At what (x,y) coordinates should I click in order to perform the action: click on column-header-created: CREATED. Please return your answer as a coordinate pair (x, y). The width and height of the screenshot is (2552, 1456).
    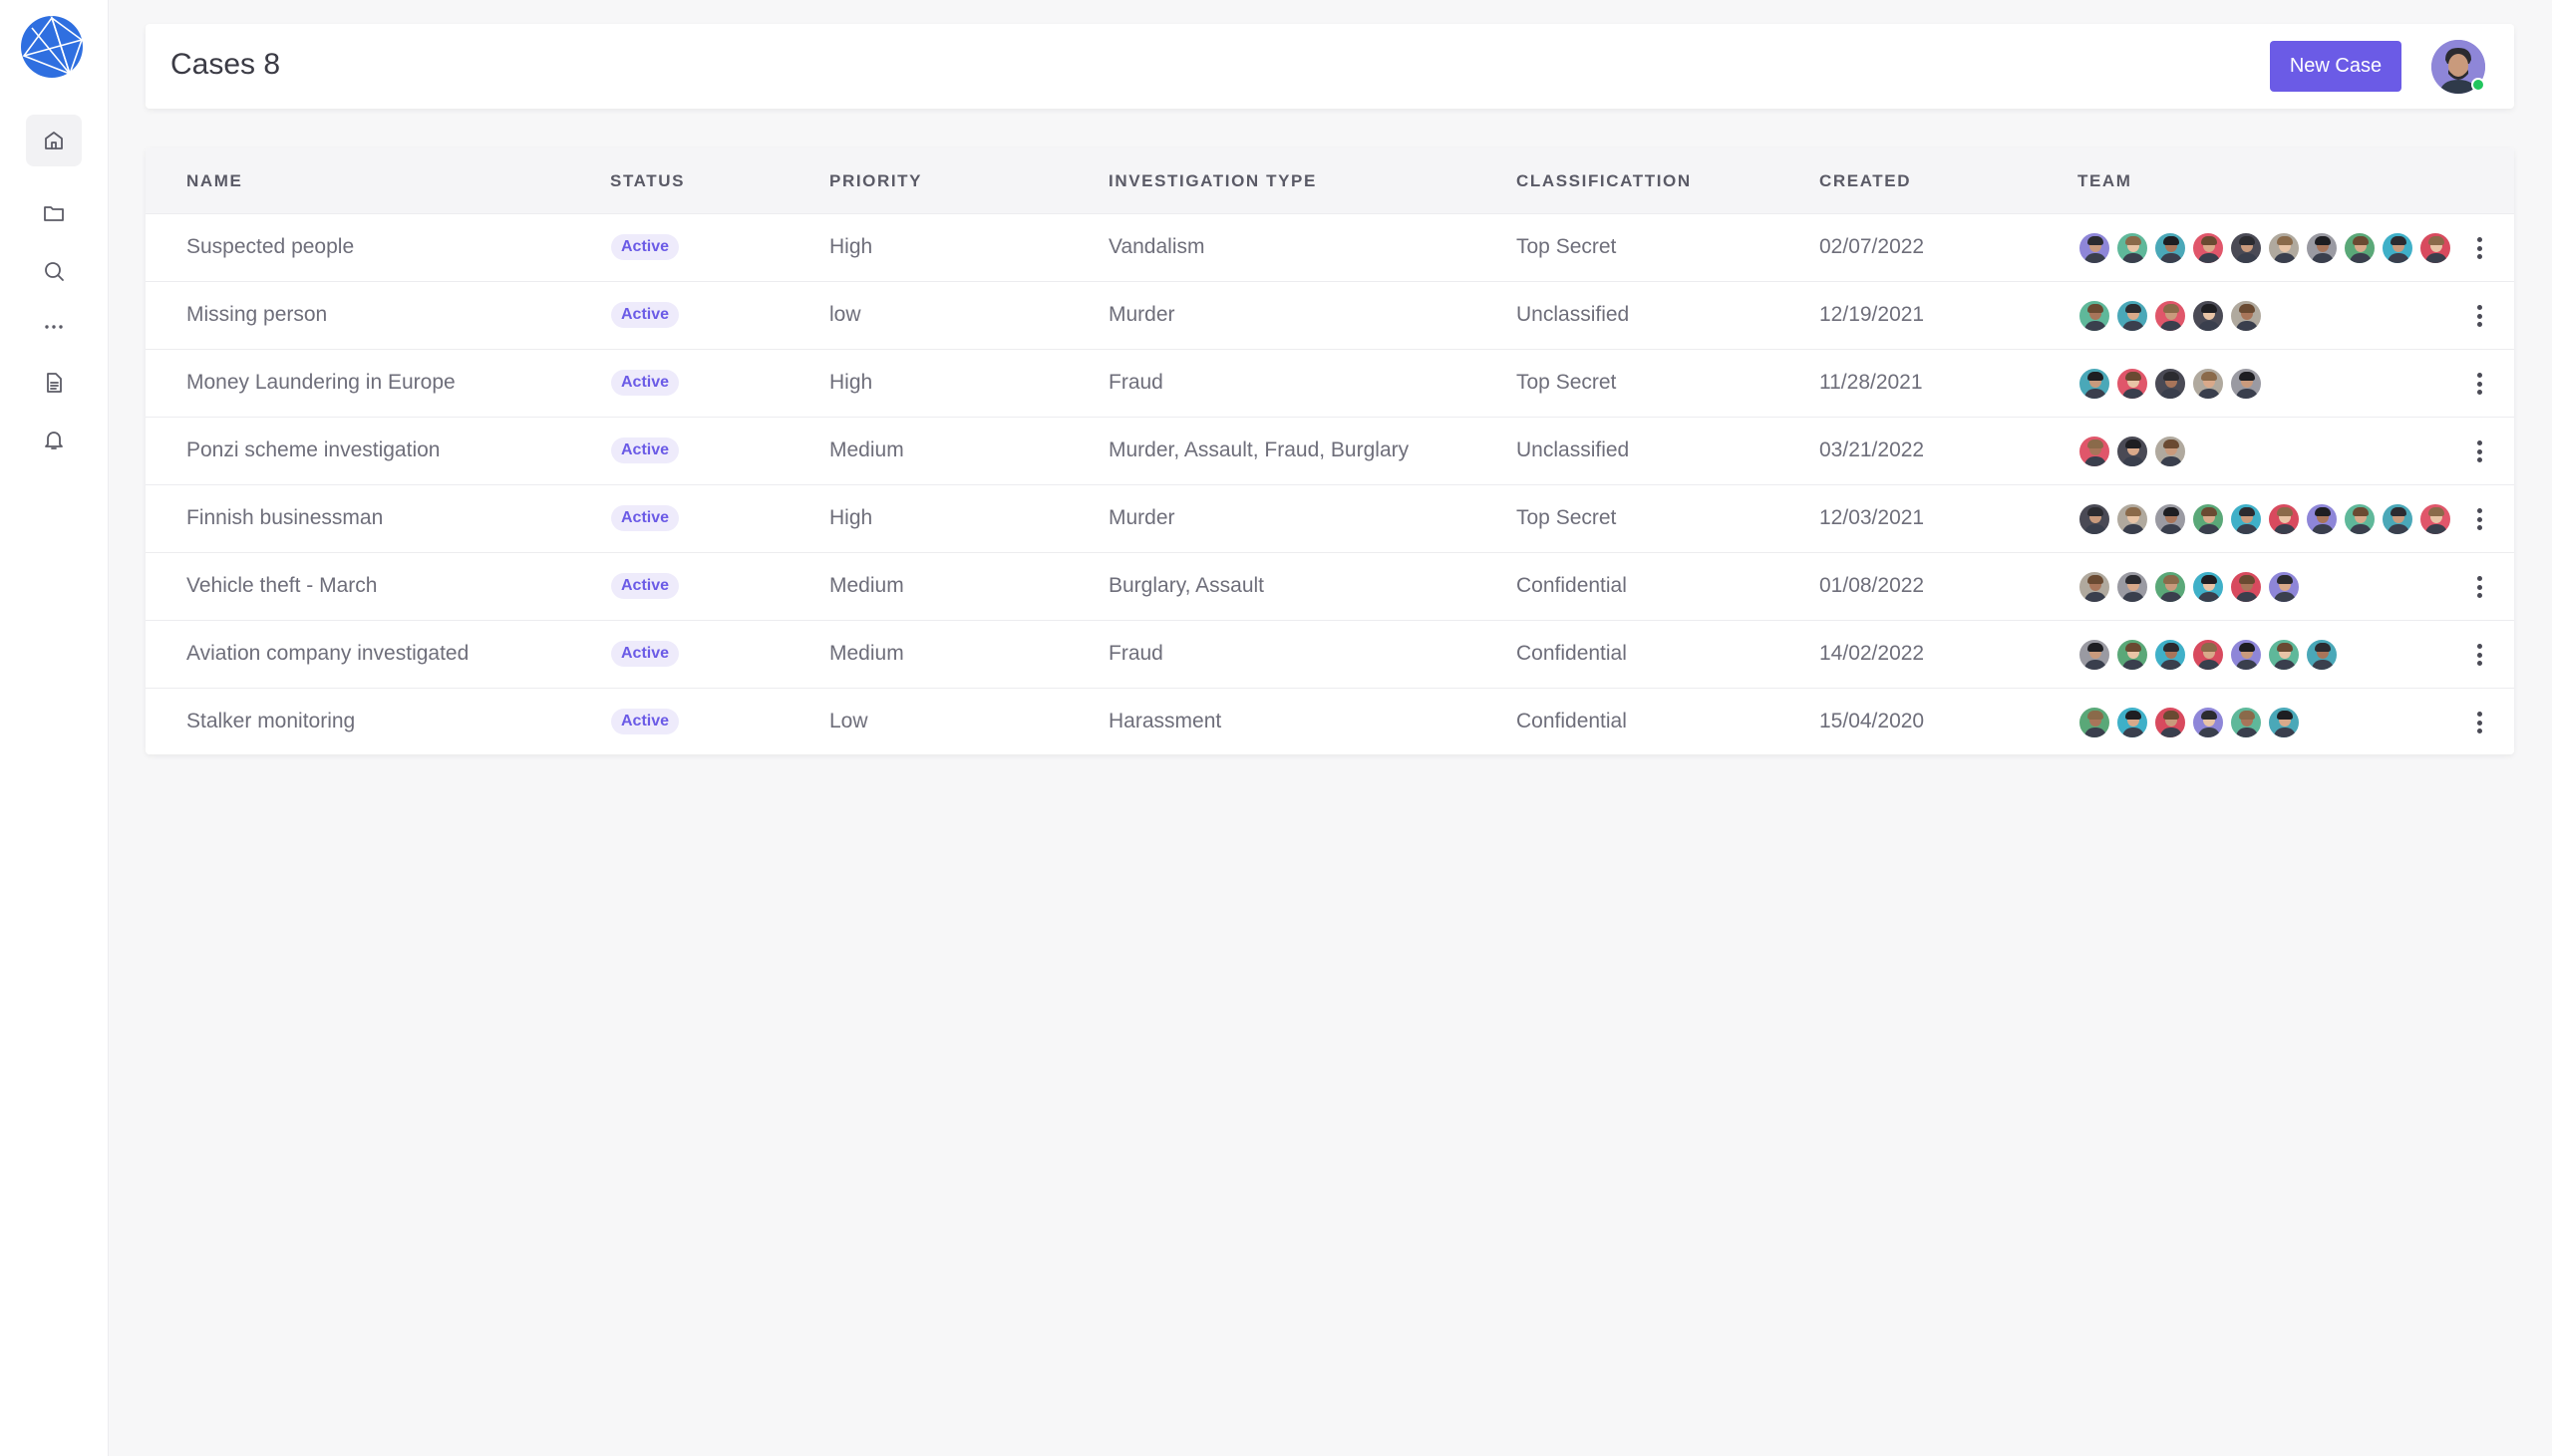
    Looking at the image, I should click on (1865, 181).